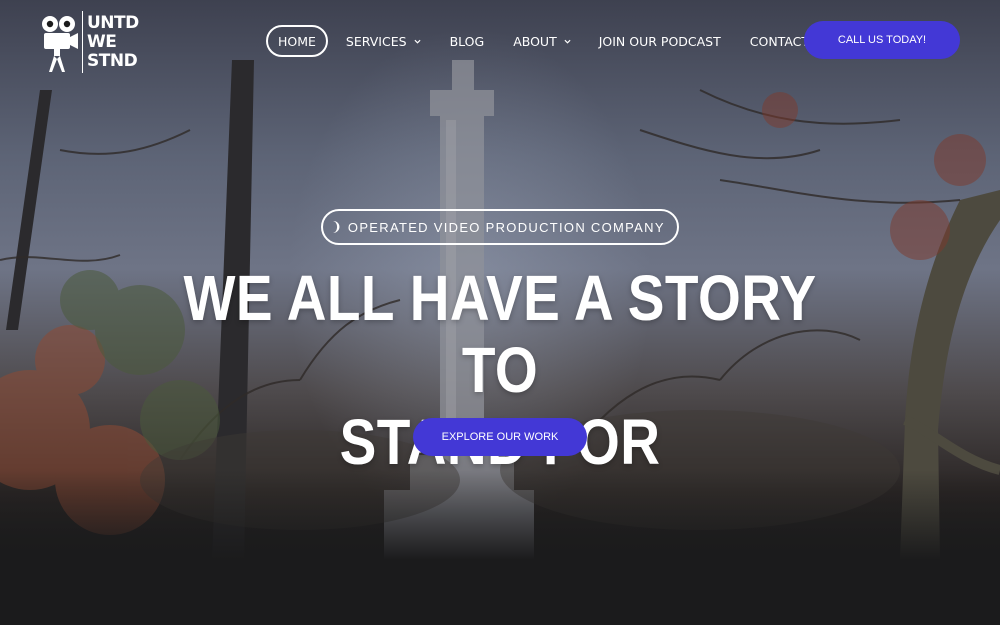 The width and height of the screenshot is (1000, 625). What do you see at coordinates (535, 41) in the screenshot?
I see `nav-item-about-label: ABOUT` at bounding box center [535, 41].